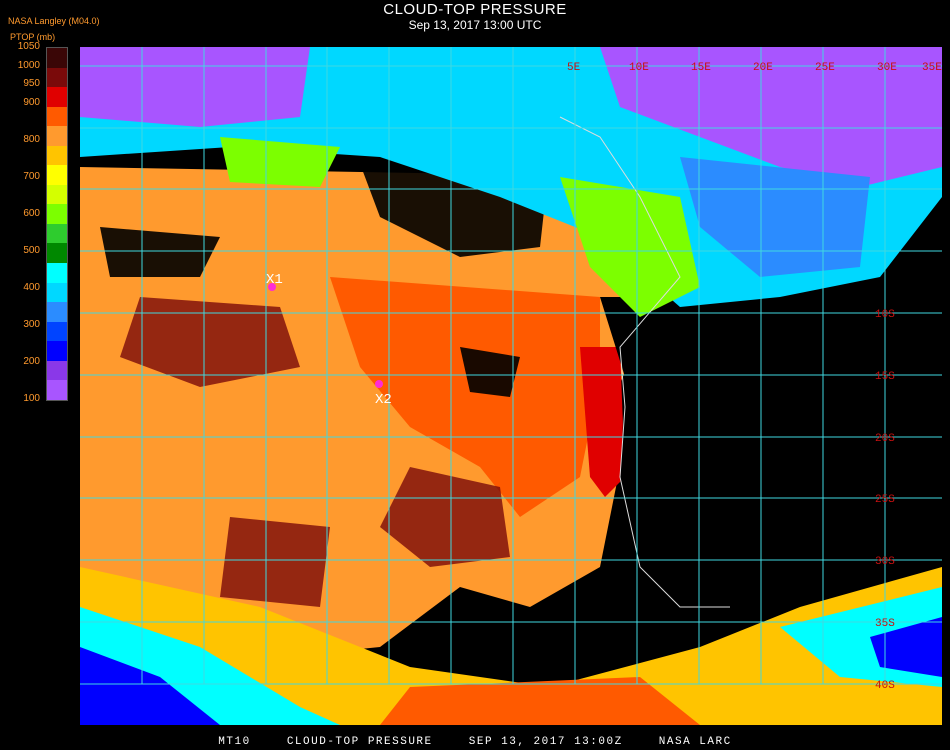 The height and width of the screenshot is (750, 950). I want to click on longitude-label: 30E, so click(887, 68).